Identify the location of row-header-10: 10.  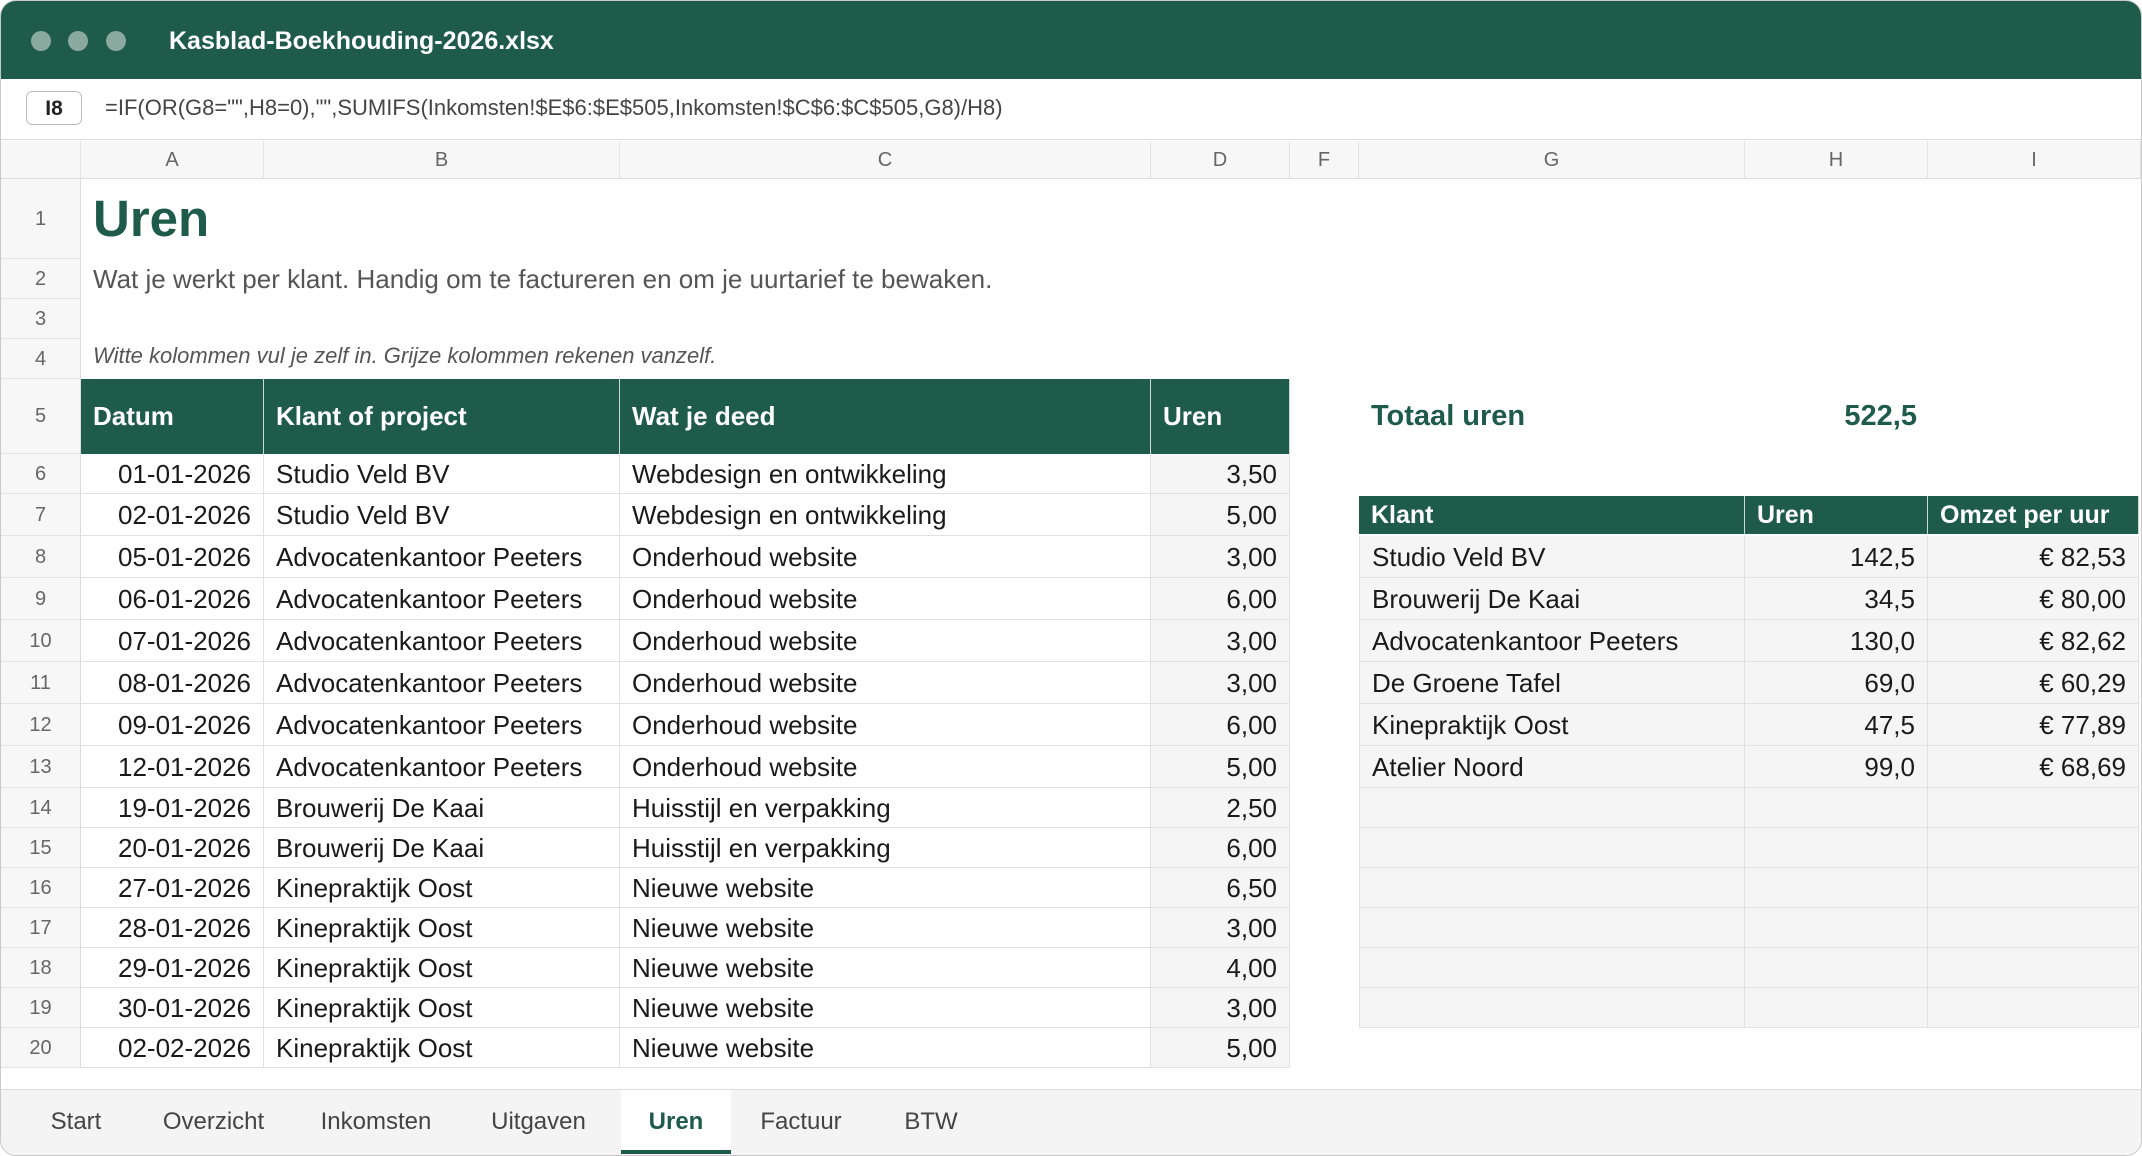
(41, 641).